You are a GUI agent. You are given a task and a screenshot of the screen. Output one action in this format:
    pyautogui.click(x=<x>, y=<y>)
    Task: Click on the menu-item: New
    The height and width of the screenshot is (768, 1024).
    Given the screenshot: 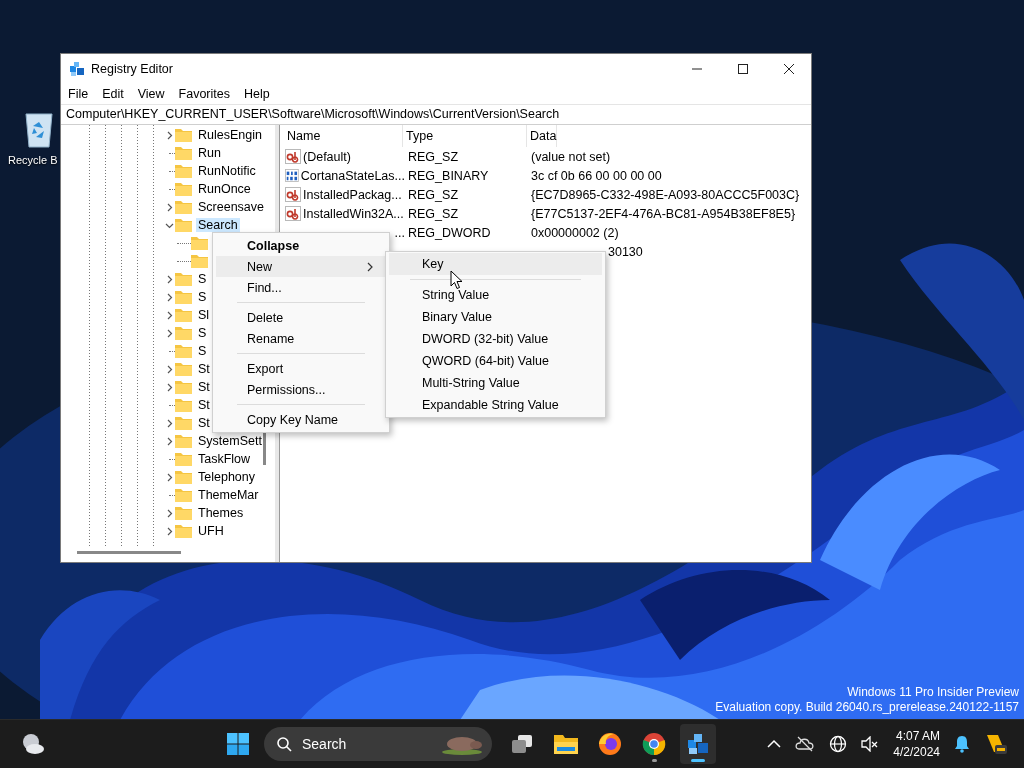 What is the action you would take?
    pyautogui.click(x=301, y=266)
    